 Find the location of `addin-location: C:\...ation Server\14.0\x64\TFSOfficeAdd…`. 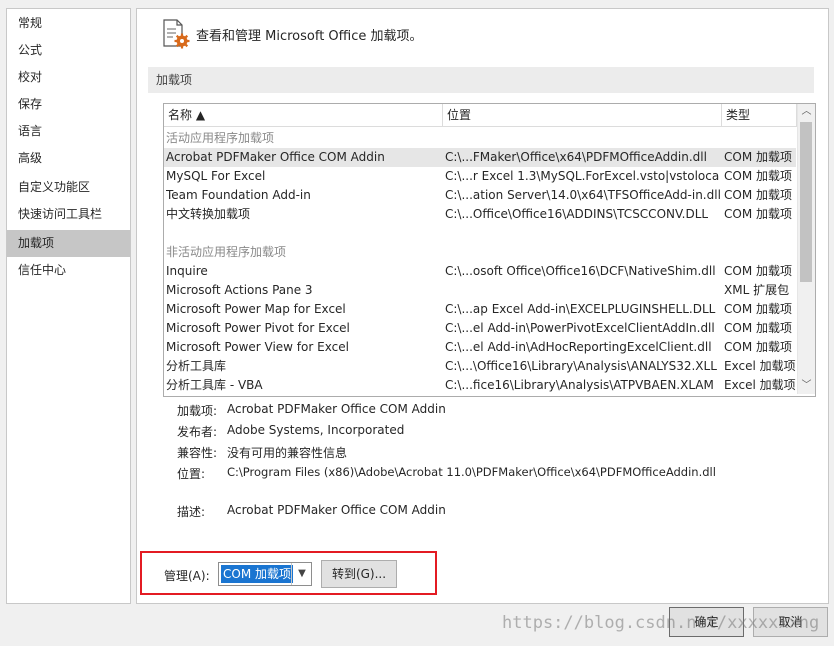

addin-location: C:\...ation Server\14.0\x64\TFSOfficeAdd… is located at coordinates (582, 195).